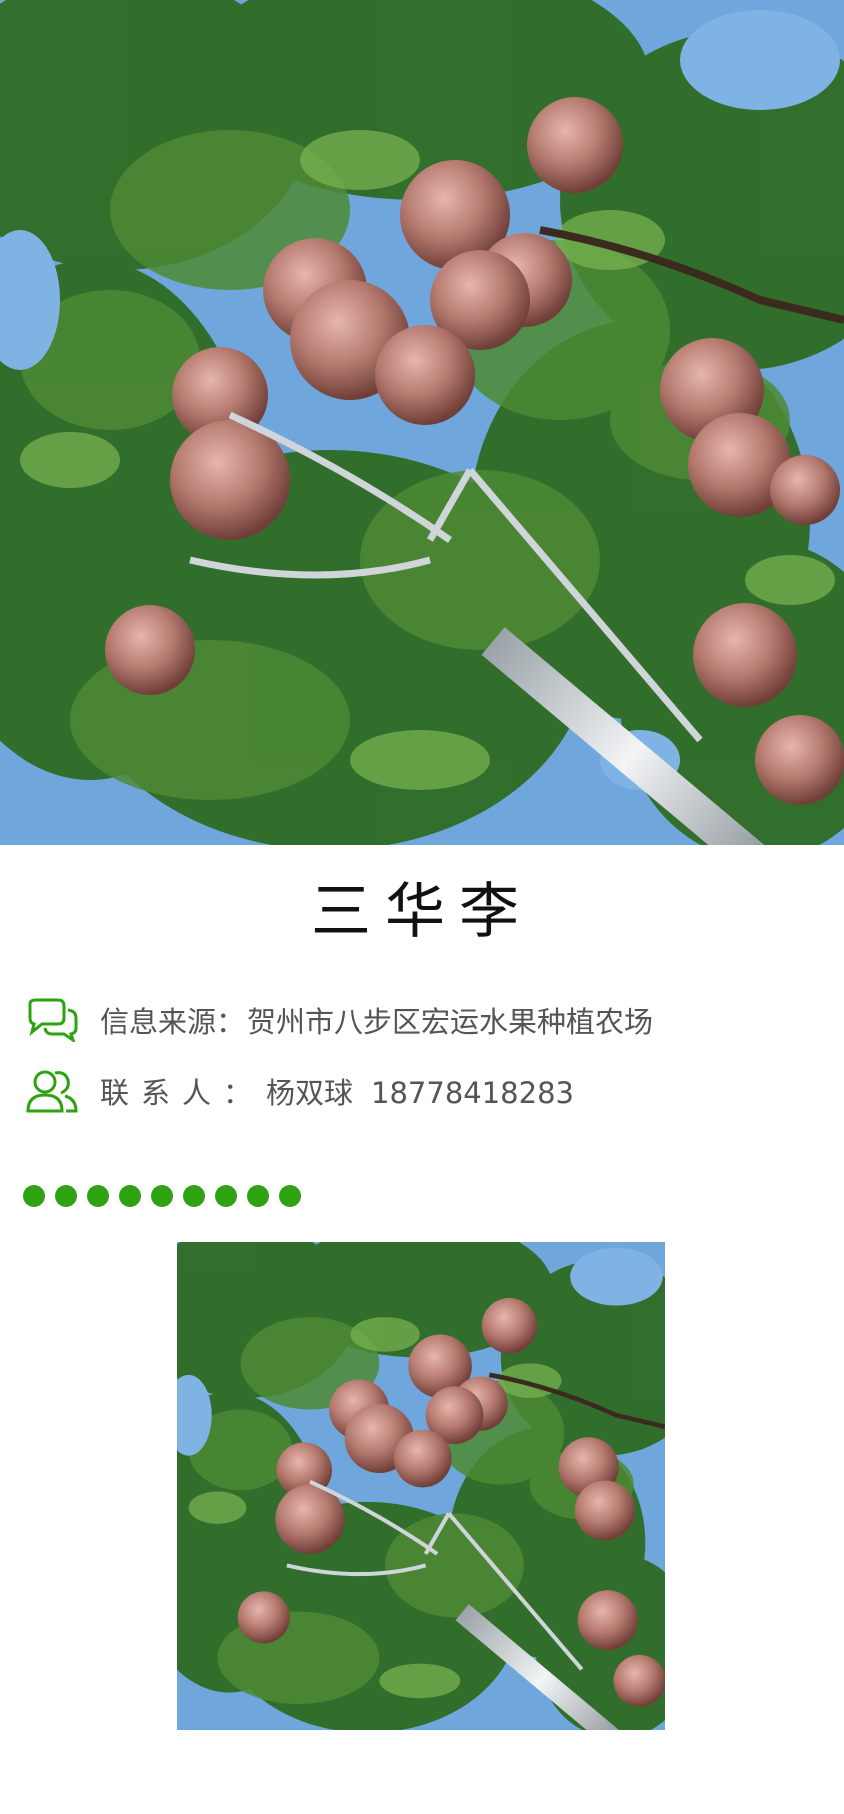 The image size is (844, 1814). Describe the element at coordinates (52, 1091) in the screenshot. I see `people-icon` at that location.